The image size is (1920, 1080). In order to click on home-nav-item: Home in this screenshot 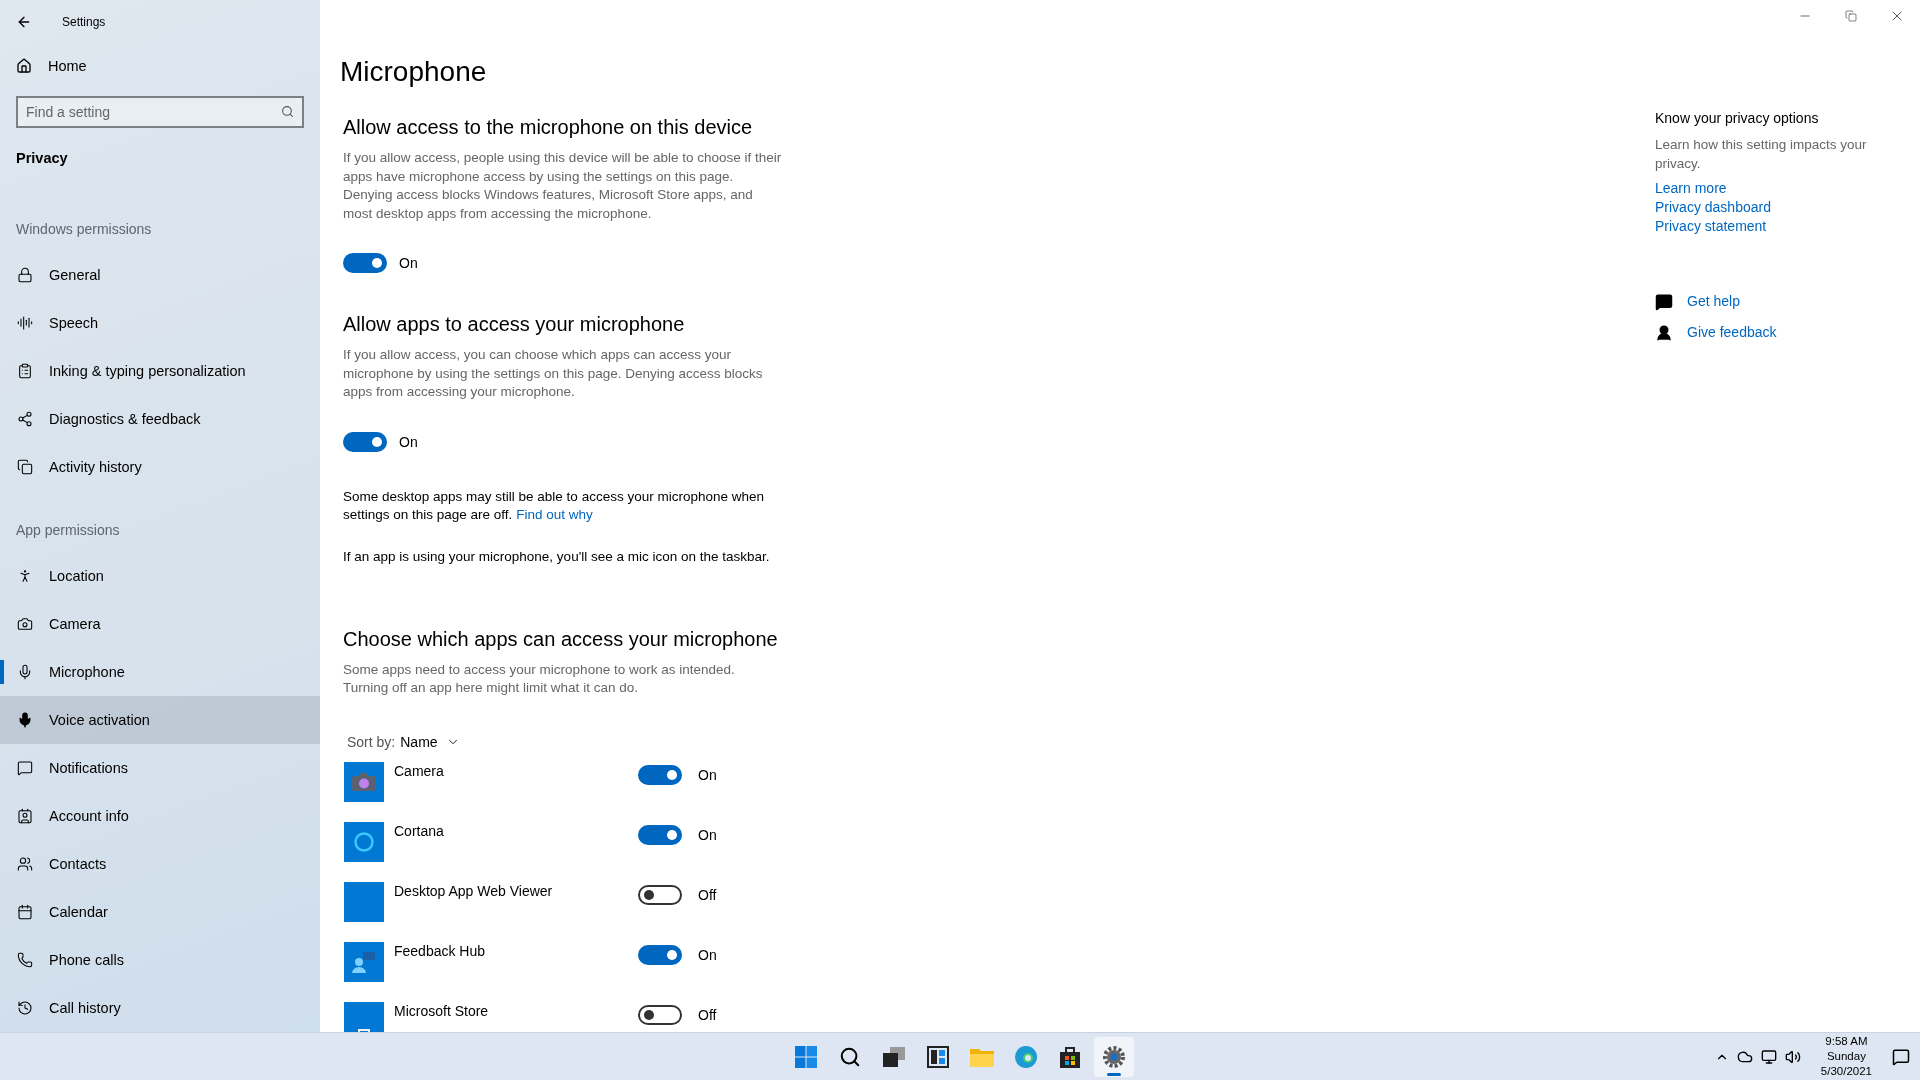, I will do `click(160, 66)`.